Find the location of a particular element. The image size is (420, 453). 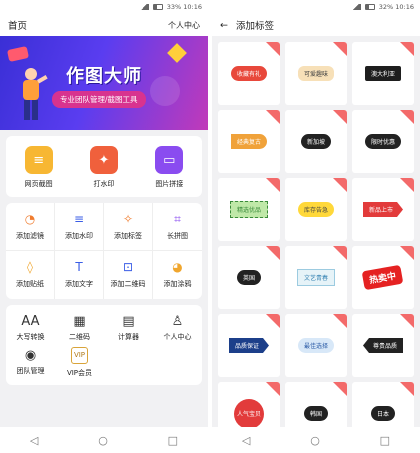

feature-sliders: ≡ 添加水印 is located at coordinates (79, 227).